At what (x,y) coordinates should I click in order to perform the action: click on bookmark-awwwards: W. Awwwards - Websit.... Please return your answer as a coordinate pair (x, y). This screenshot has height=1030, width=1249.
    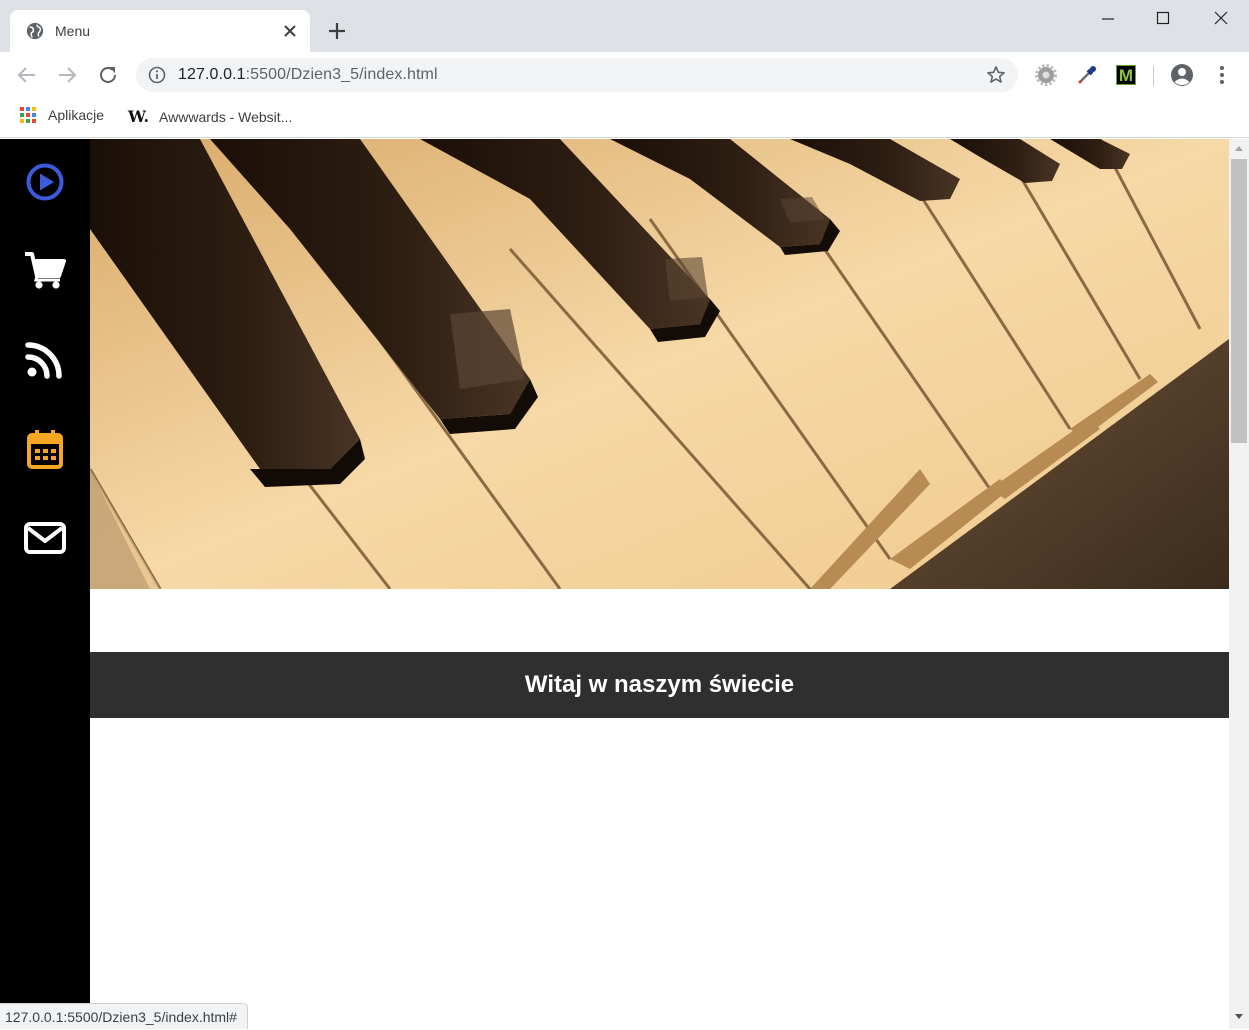
    Looking at the image, I should click on (210, 116).